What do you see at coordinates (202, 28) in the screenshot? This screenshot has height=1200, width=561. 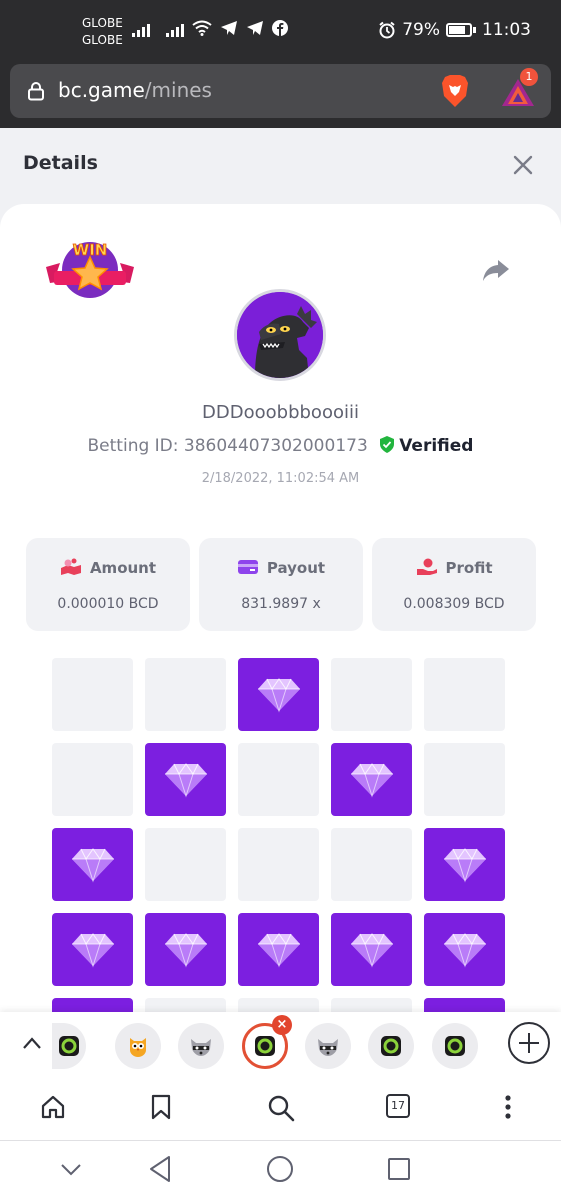 I see `wifi-icon` at bounding box center [202, 28].